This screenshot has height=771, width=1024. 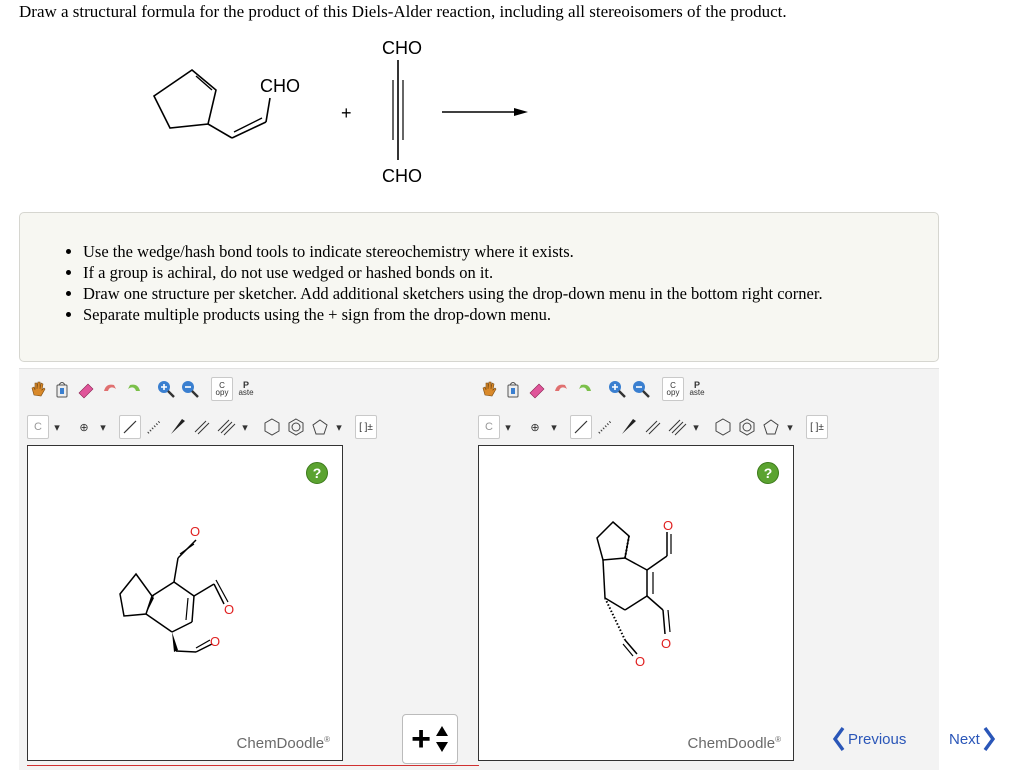 What do you see at coordinates (398, 110) in the screenshot?
I see `dienophile-structure` at bounding box center [398, 110].